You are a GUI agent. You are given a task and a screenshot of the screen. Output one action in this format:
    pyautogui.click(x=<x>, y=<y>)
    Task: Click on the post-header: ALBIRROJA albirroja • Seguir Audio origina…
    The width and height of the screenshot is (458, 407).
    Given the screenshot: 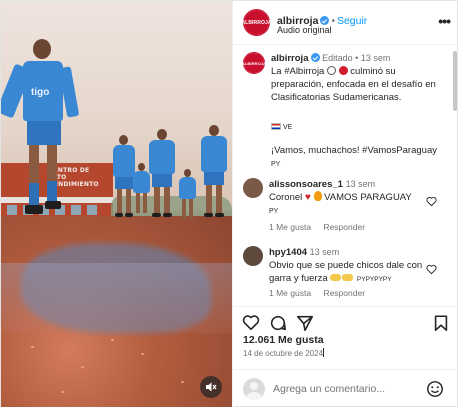 What is the action you would take?
    pyautogui.click(x=345, y=23)
    